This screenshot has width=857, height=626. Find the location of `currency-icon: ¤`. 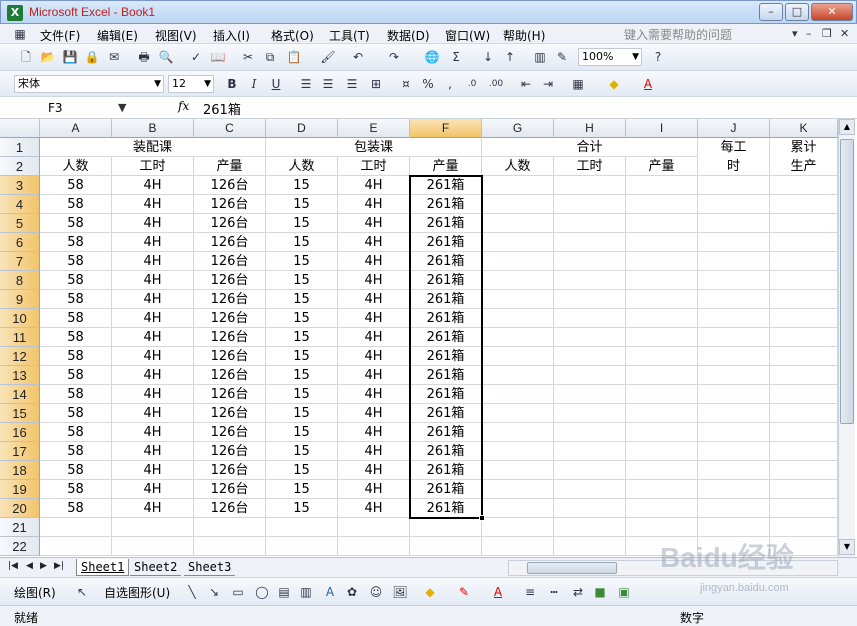

currency-icon: ¤ is located at coordinates (406, 84).